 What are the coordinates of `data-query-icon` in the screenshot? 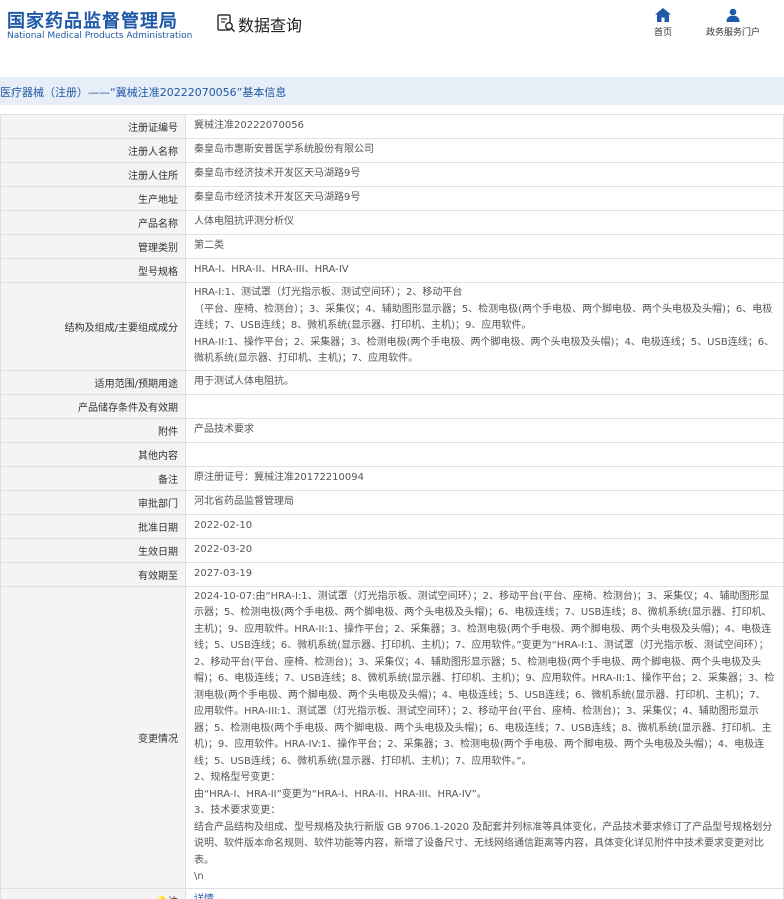 It's located at (226, 23).